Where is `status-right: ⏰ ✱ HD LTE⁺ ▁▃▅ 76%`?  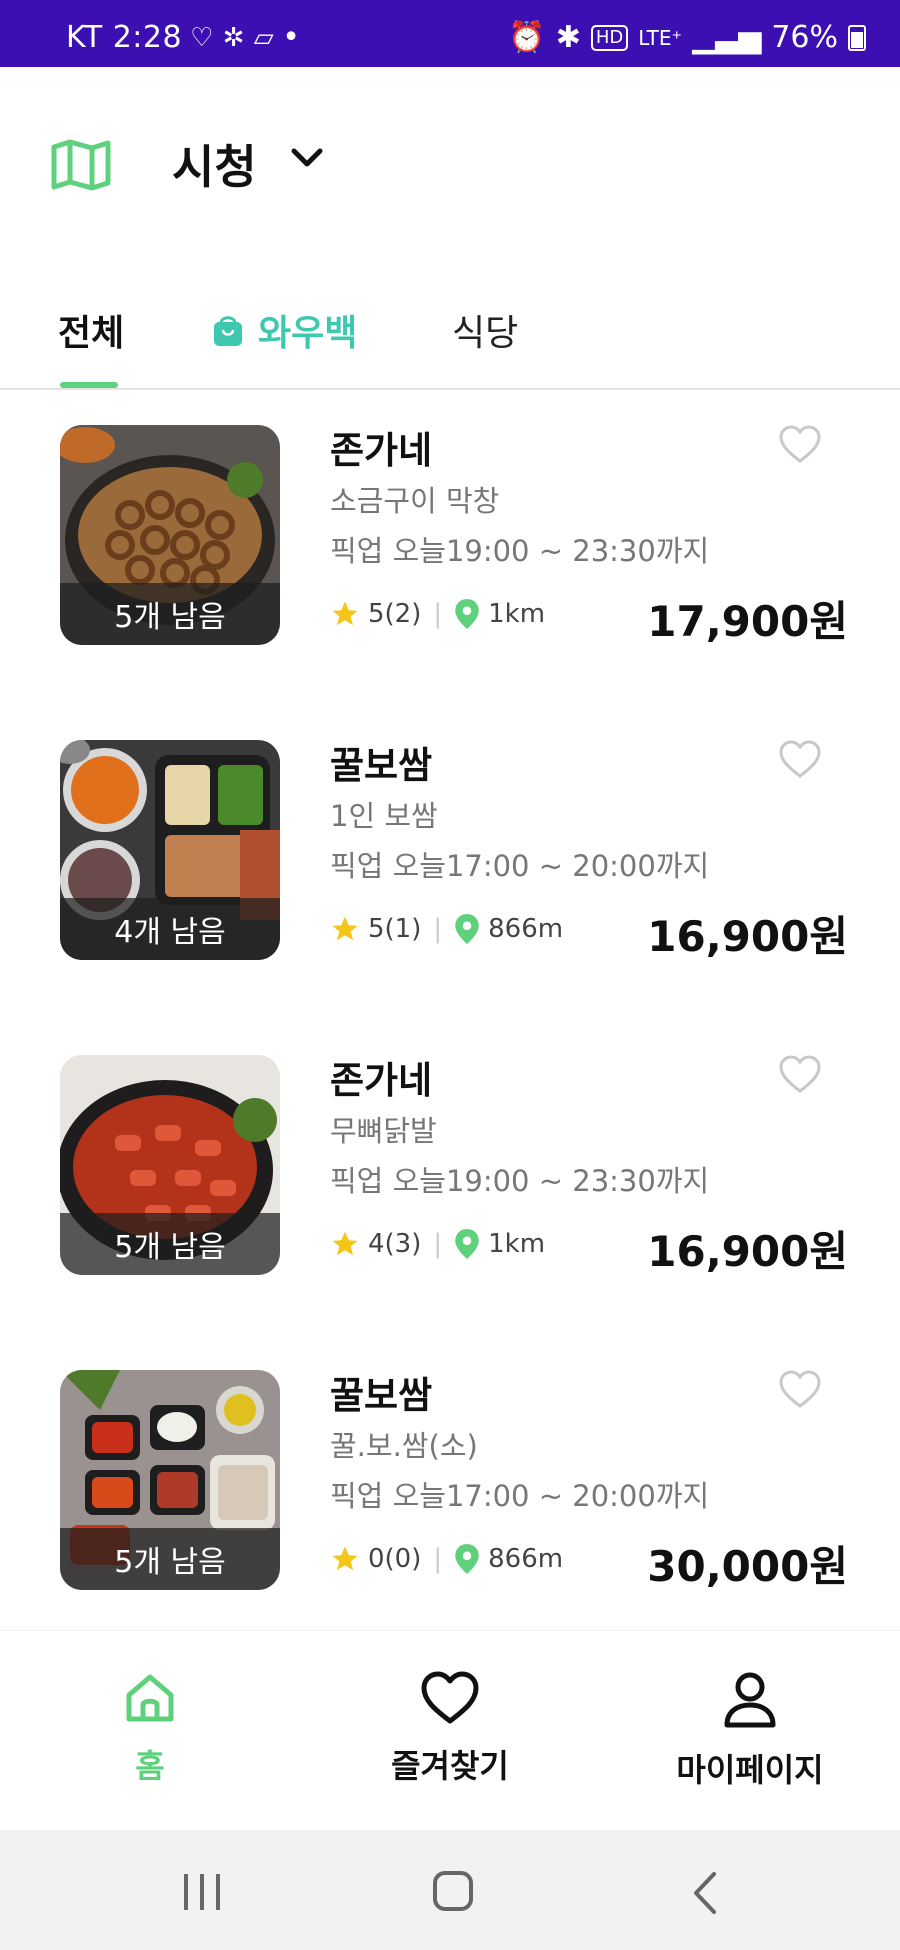
status-right: ⏰ ✱ HD LTE⁺ ▁▃▅ 76% is located at coordinates (687, 37).